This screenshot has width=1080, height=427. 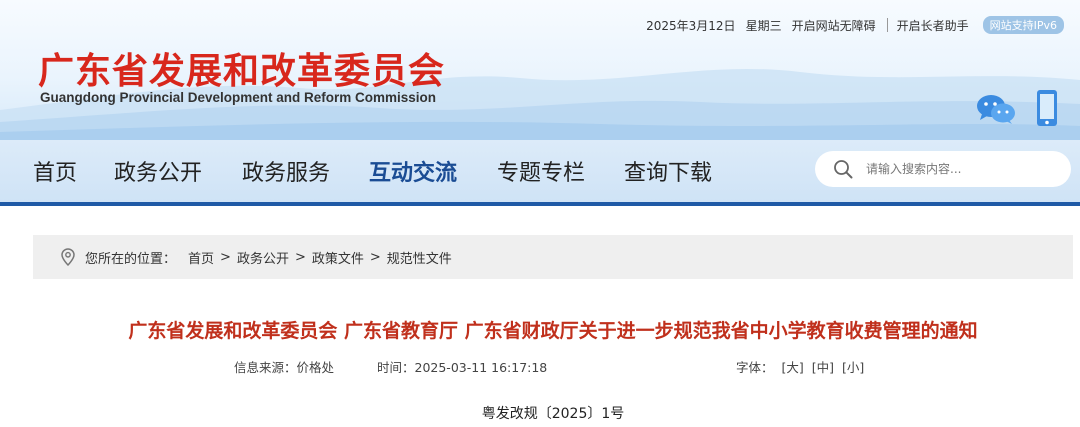 I want to click on font-size-controls: 字体： [大] [中] [小], so click(x=800, y=366).